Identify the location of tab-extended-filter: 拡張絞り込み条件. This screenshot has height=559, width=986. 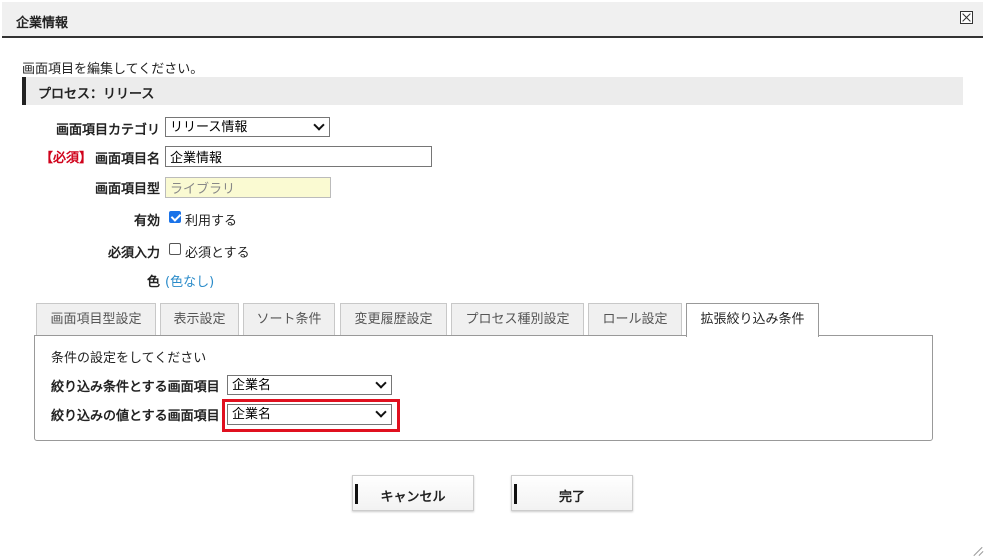
(752, 320).